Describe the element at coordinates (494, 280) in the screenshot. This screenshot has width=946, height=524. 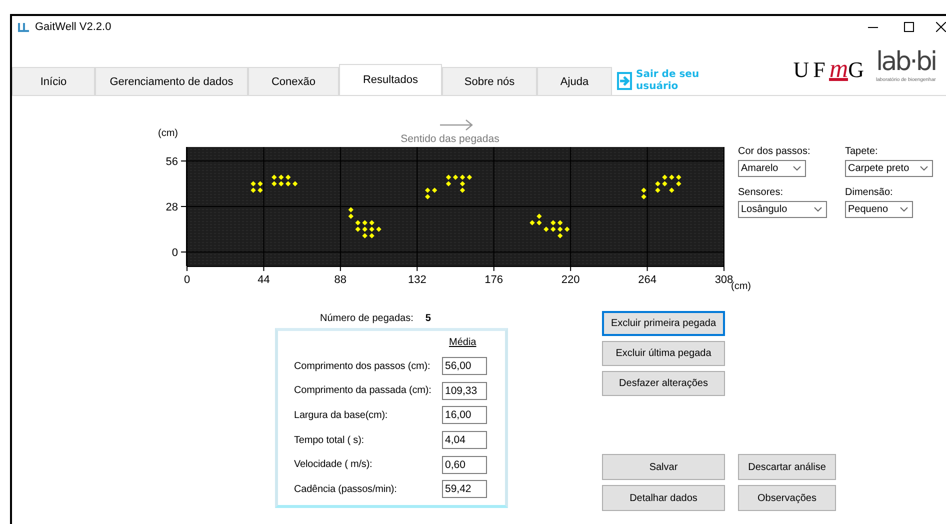
I see `tick-label: 176` at that location.